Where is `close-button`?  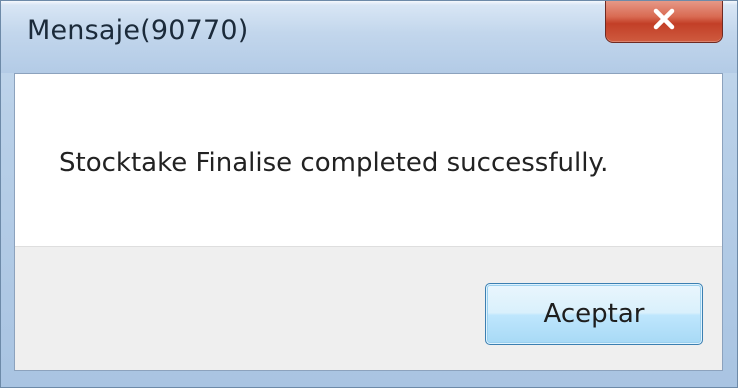
close-button is located at coordinates (664, 22).